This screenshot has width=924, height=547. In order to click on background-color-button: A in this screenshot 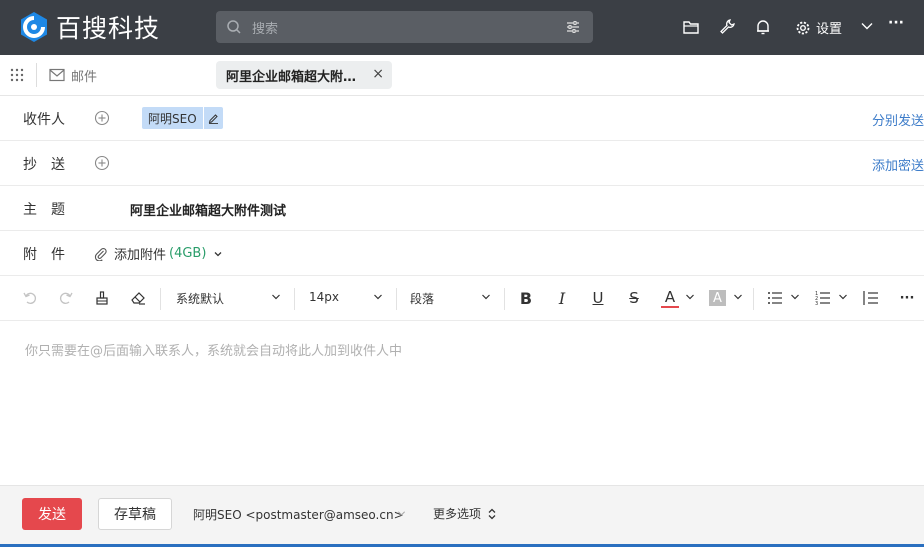, I will do `click(717, 298)`.